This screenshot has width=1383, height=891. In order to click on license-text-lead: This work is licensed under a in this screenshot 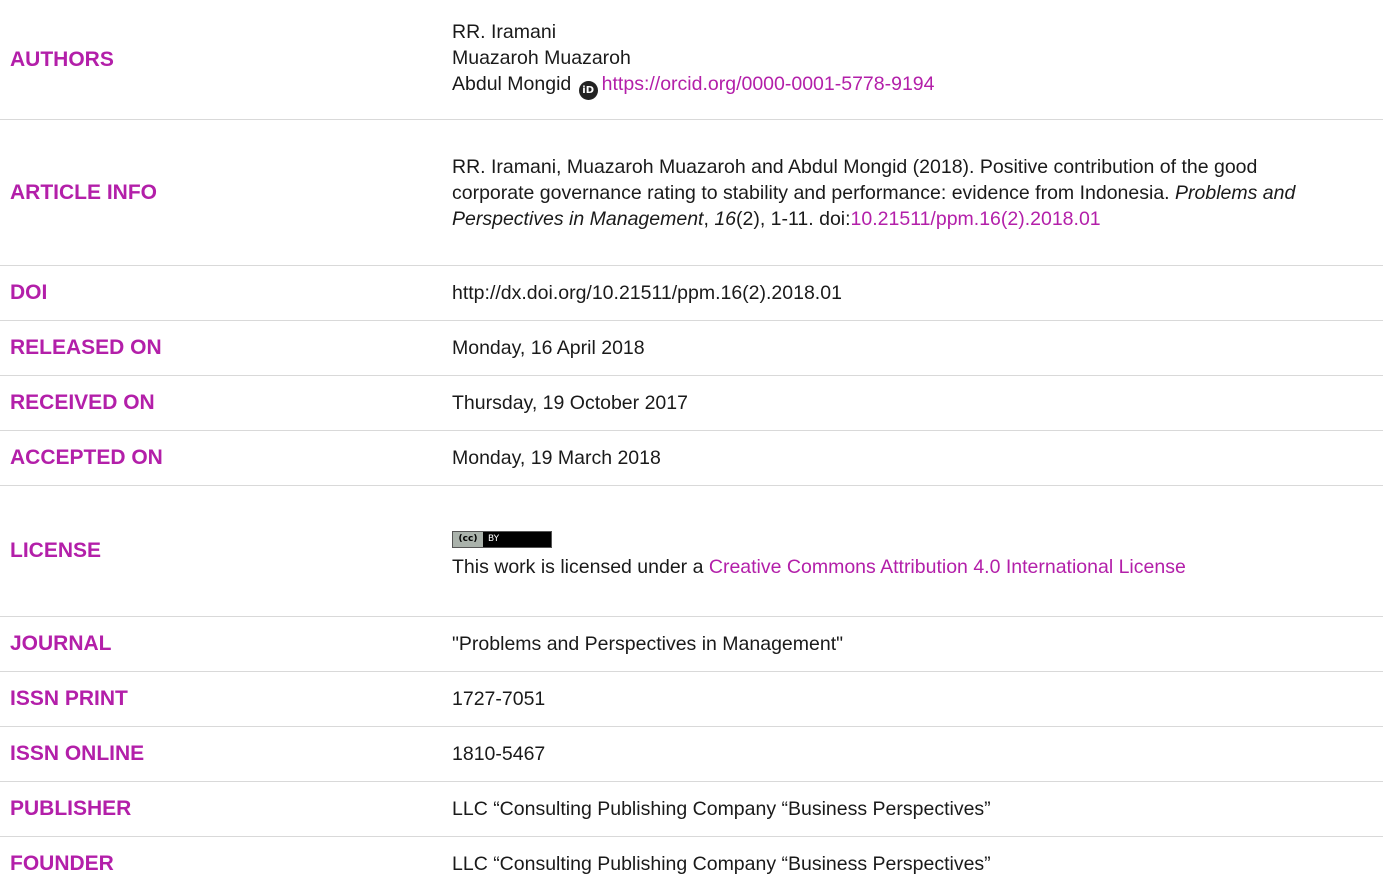, I will do `click(580, 566)`.